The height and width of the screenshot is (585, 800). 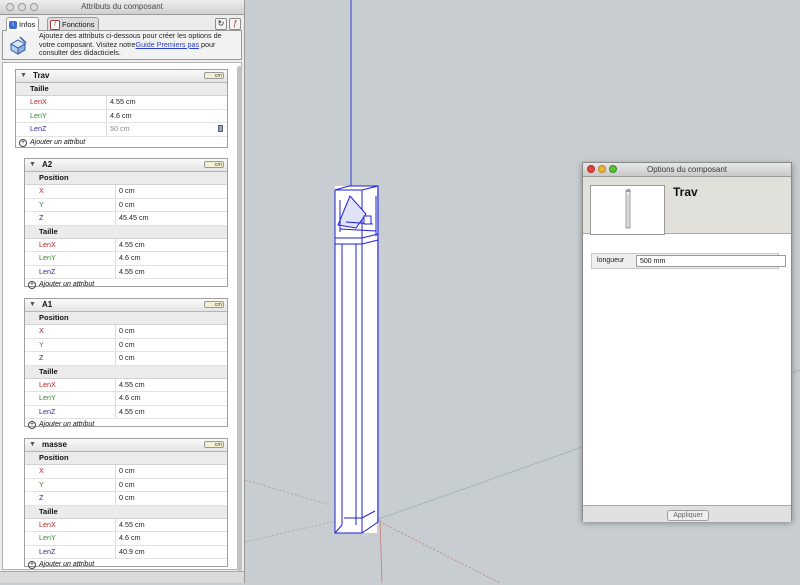 I want to click on attribute-value: 40.9 cm, so click(x=132, y=552).